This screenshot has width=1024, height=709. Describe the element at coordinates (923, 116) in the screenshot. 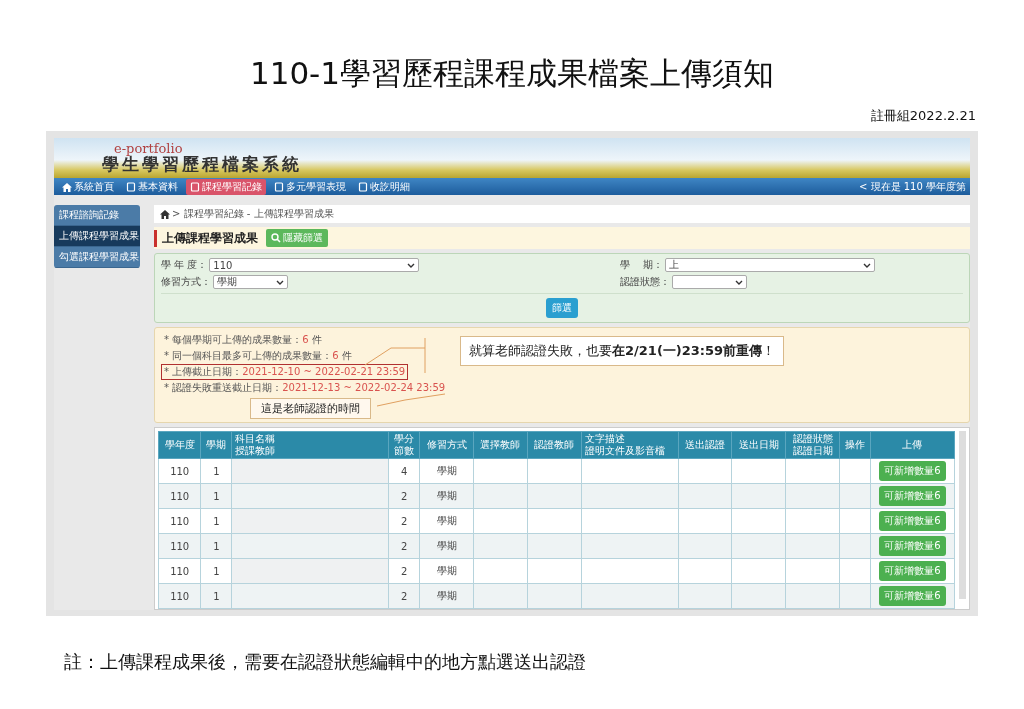

I see `author-date: 註冊組2022.2.21` at that location.